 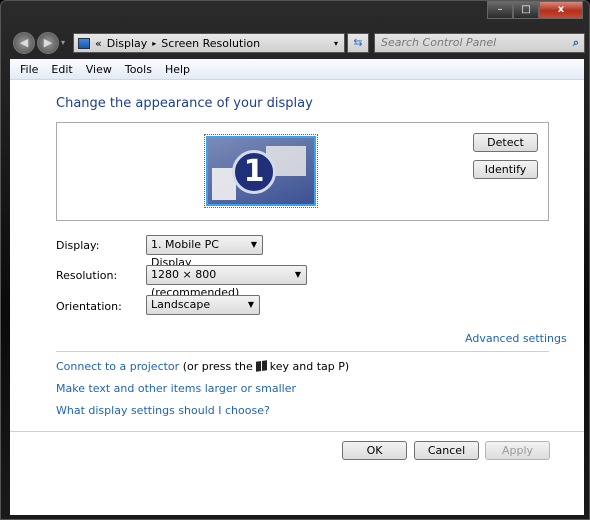 I want to click on monitor-number: 1, so click(x=254, y=172).